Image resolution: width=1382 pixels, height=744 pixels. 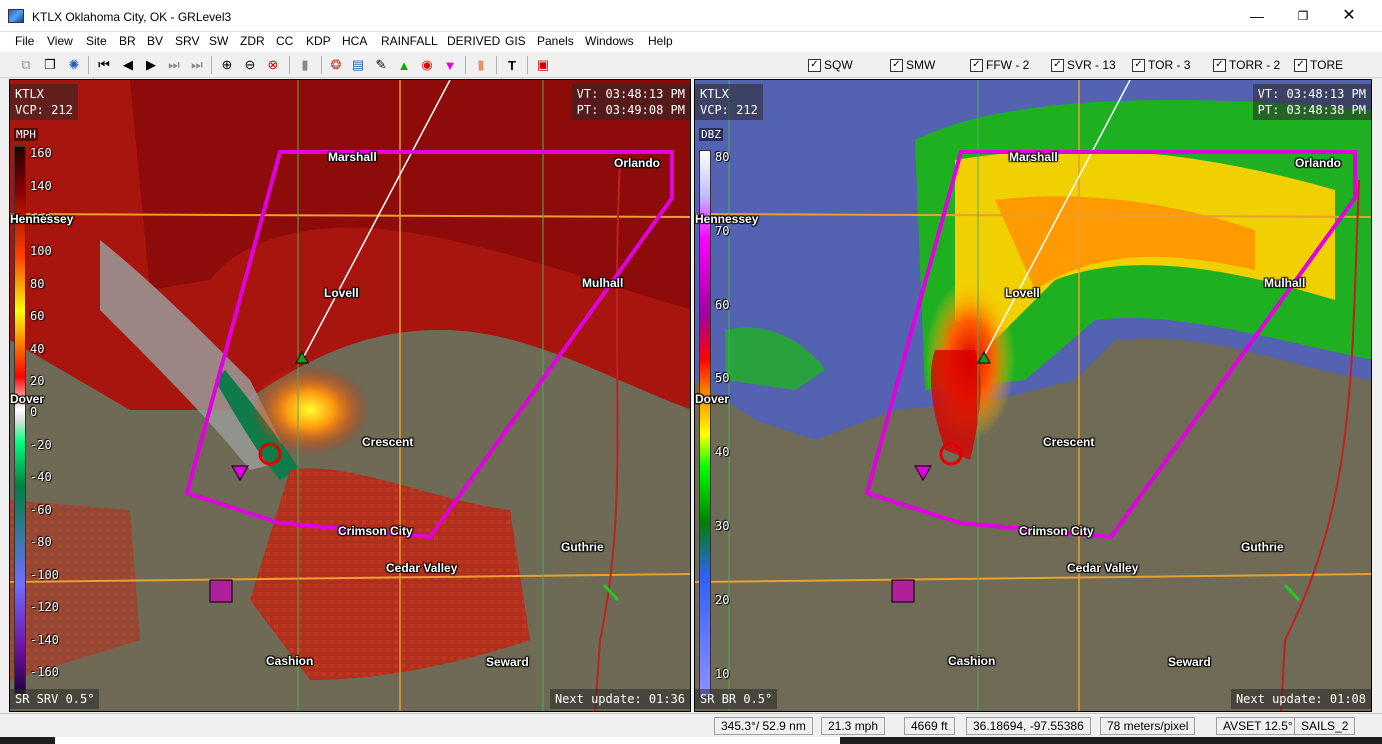 What do you see at coordinates (336, 65) in the screenshot?
I see `storm-tracks-icon: ❂` at bounding box center [336, 65].